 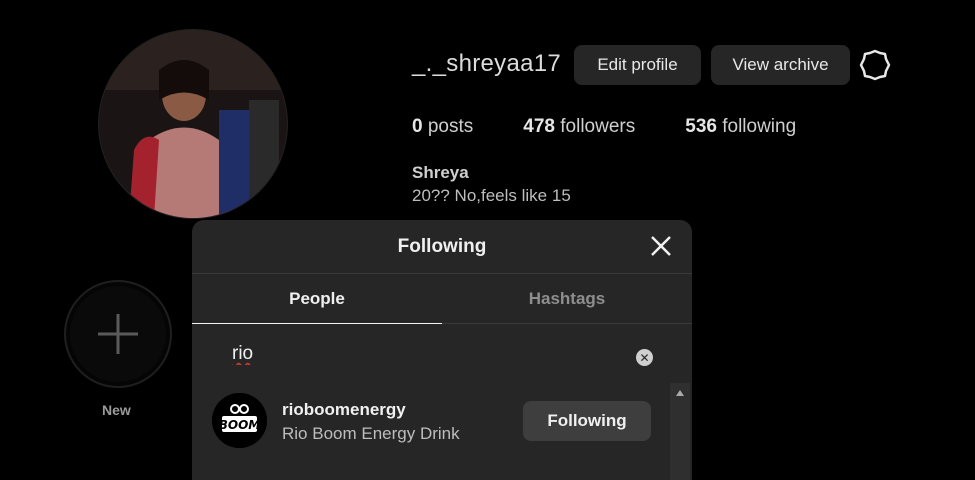 What do you see at coordinates (780, 65) in the screenshot?
I see `view-archive-button: View archive` at bounding box center [780, 65].